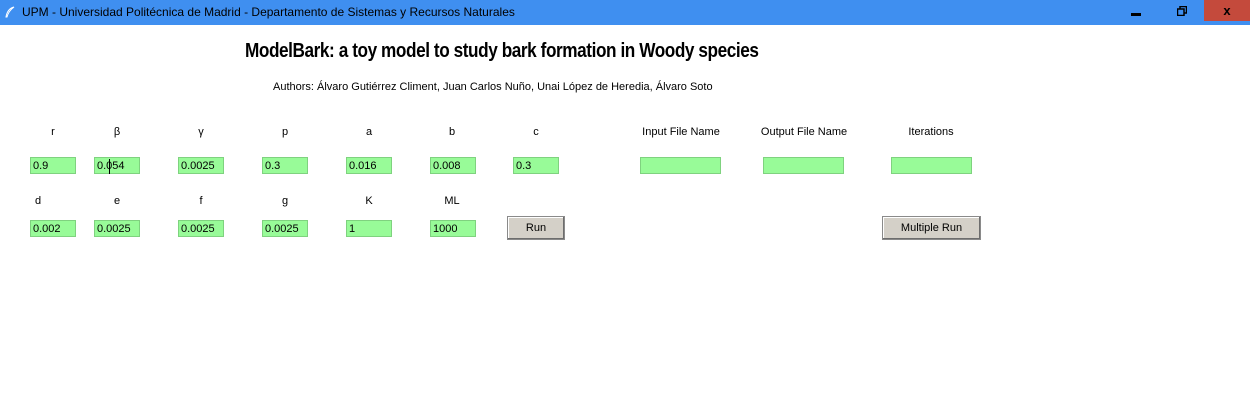 The image size is (1250, 415). I want to click on param-beta-input, so click(117, 165).